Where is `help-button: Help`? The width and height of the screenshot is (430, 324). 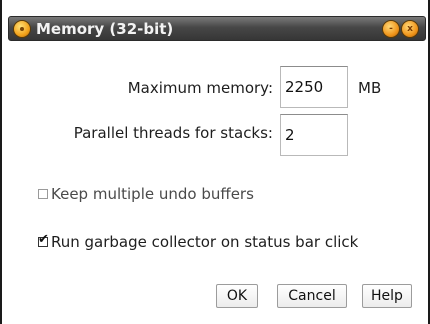
help-button: Help is located at coordinates (387, 296).